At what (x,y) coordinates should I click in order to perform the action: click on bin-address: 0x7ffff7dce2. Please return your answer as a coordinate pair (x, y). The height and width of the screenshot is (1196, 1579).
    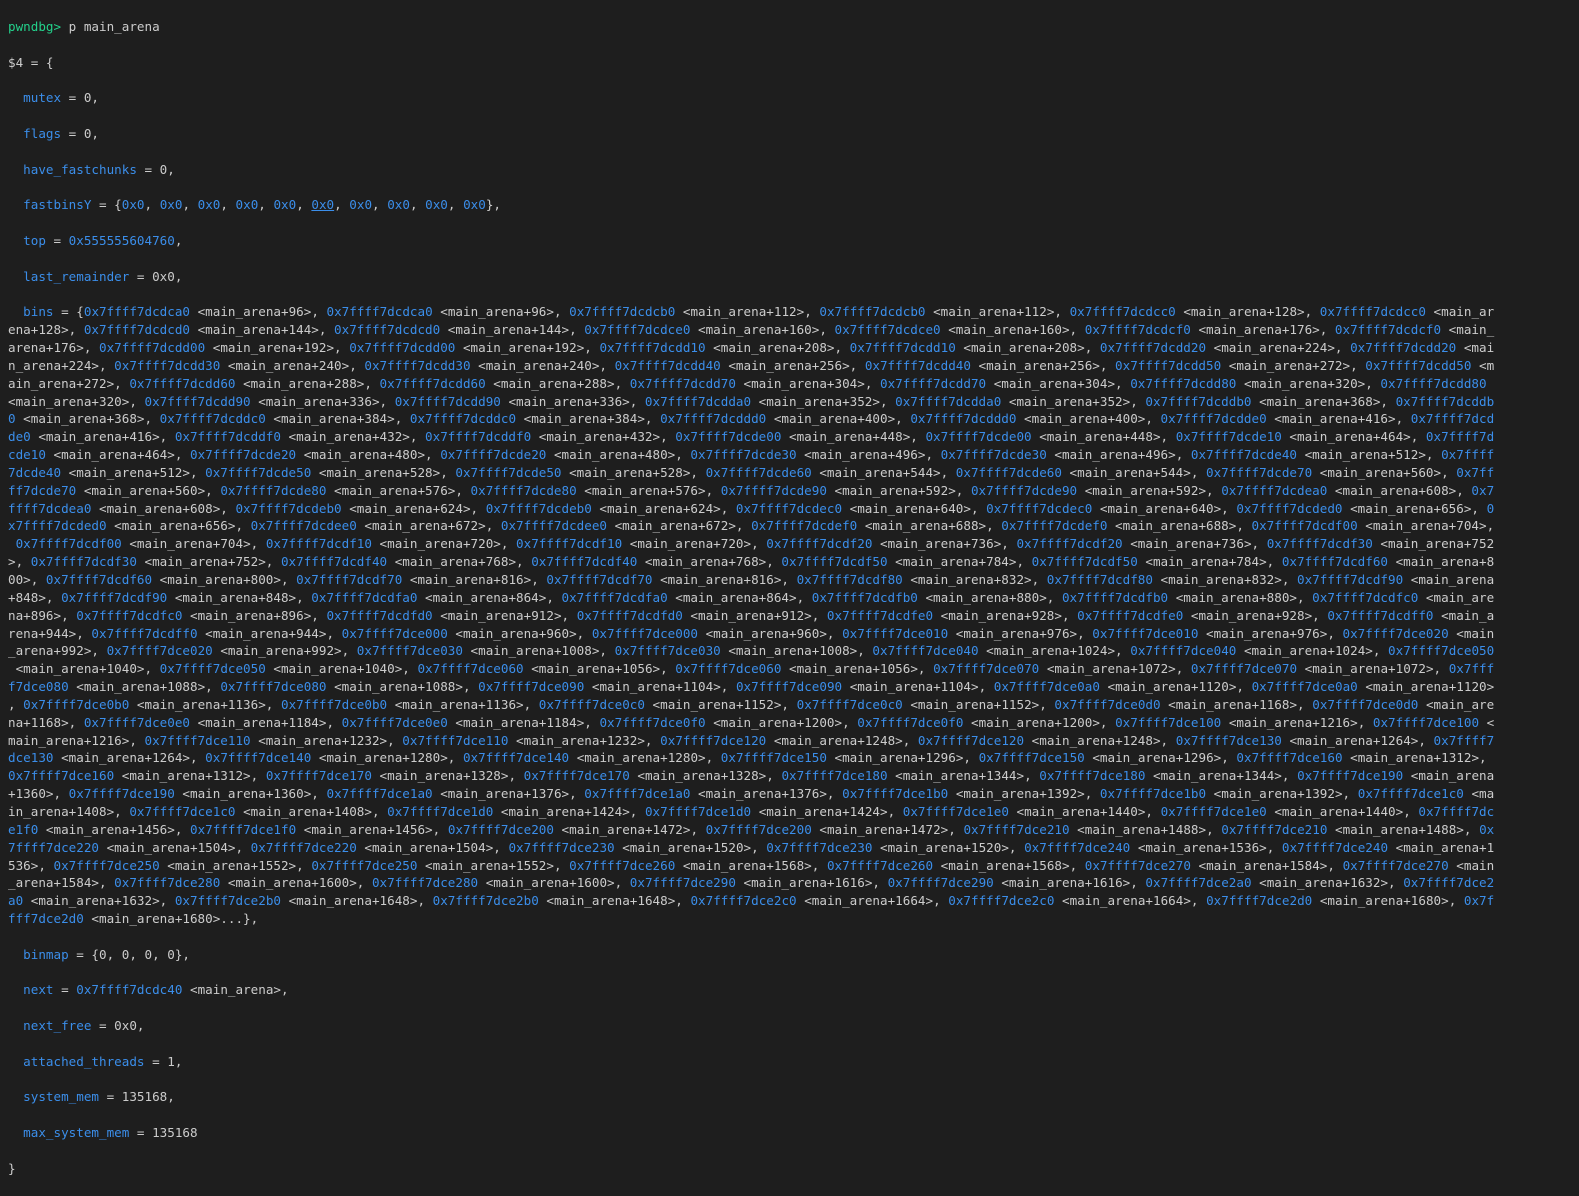
    Looking at the image, I should click on (1449, 883).